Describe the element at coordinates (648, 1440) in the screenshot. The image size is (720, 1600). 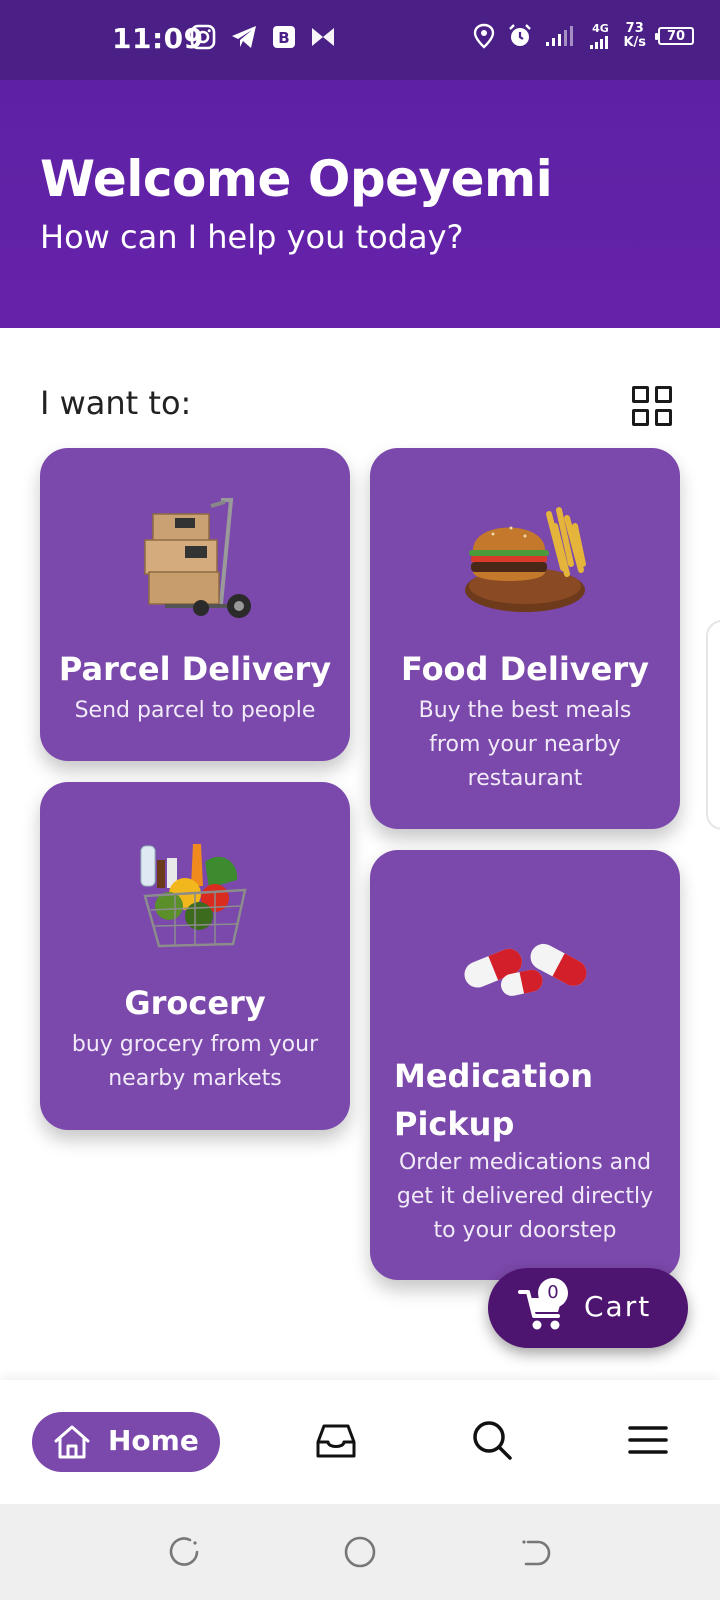
I see `menu-icon` at that location.